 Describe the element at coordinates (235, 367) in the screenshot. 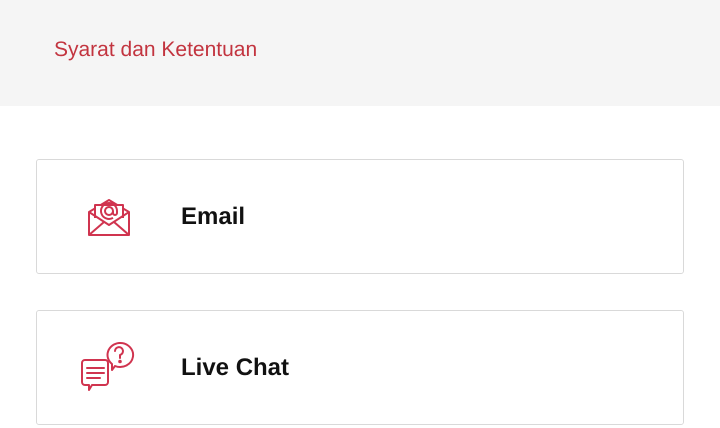

I see `contact-option-label: Live Chat` at that location.